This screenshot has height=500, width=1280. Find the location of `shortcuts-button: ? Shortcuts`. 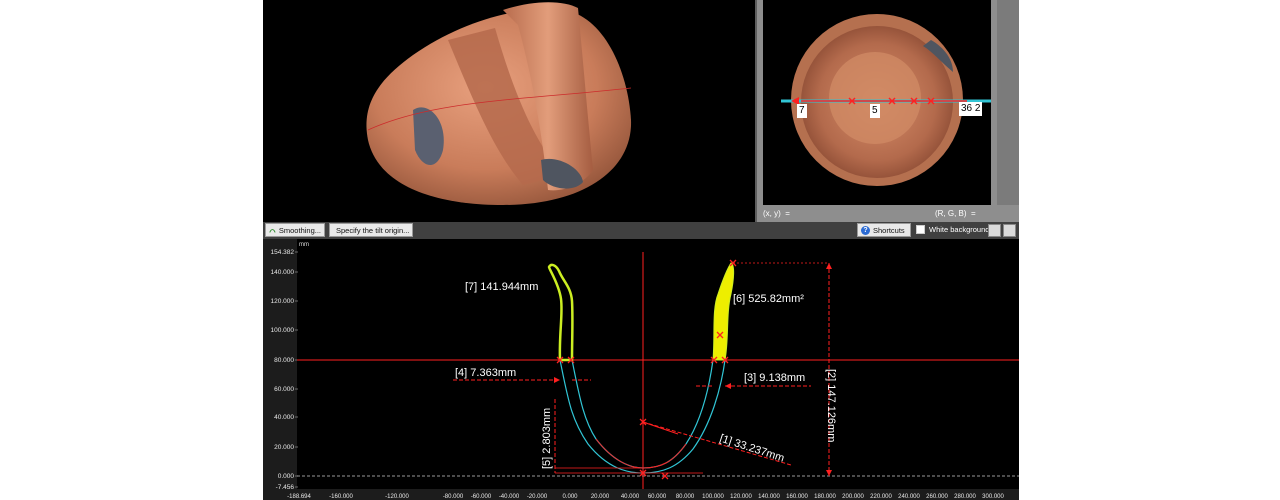

shortcuts-button: ? Shortcuts is located at coordinates (884, 230).